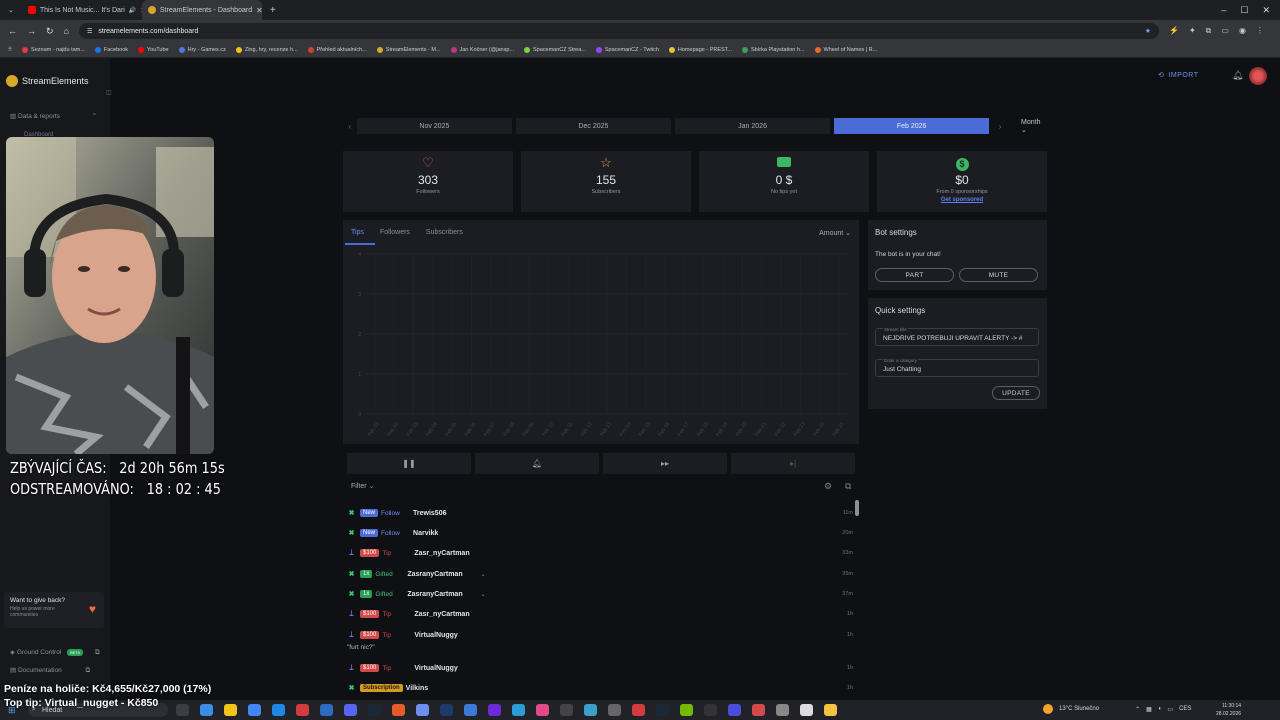  Describe the element at coordinates (429, 513) in the screenshot. I see `event-username: Trewis506` at that location.